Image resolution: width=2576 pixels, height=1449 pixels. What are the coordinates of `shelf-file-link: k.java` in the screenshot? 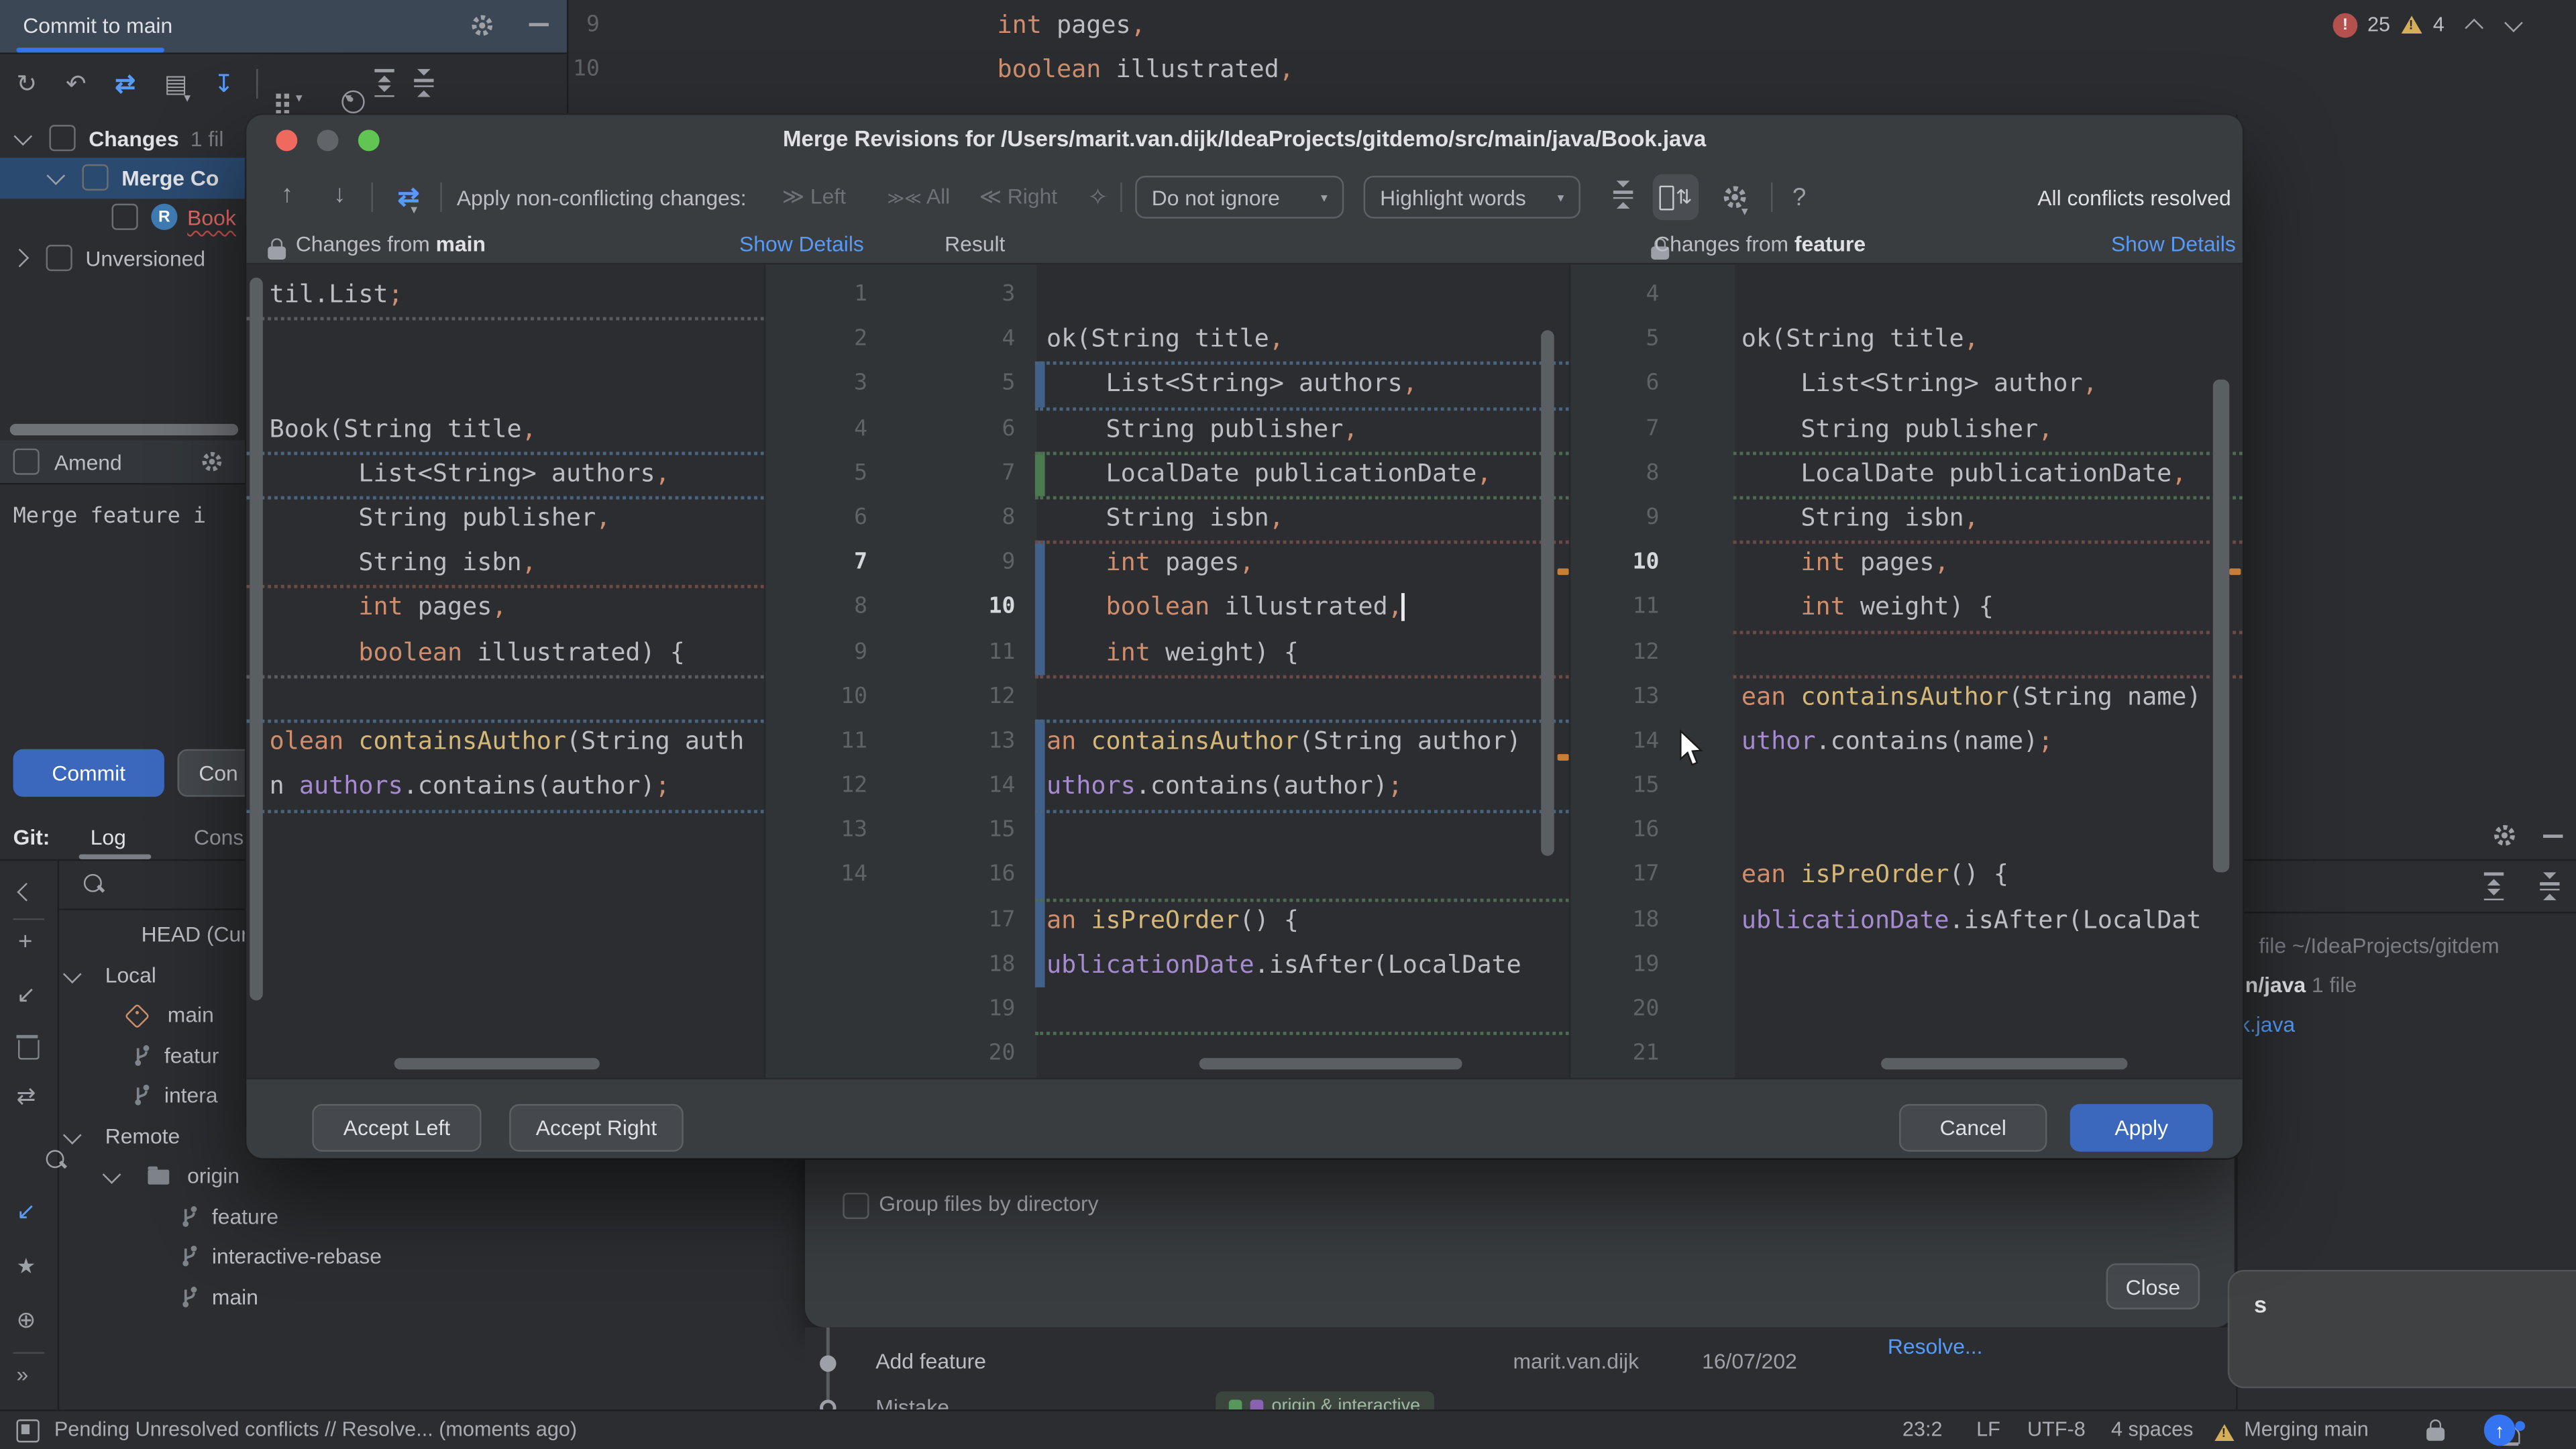 It's located at (2267, 1024).